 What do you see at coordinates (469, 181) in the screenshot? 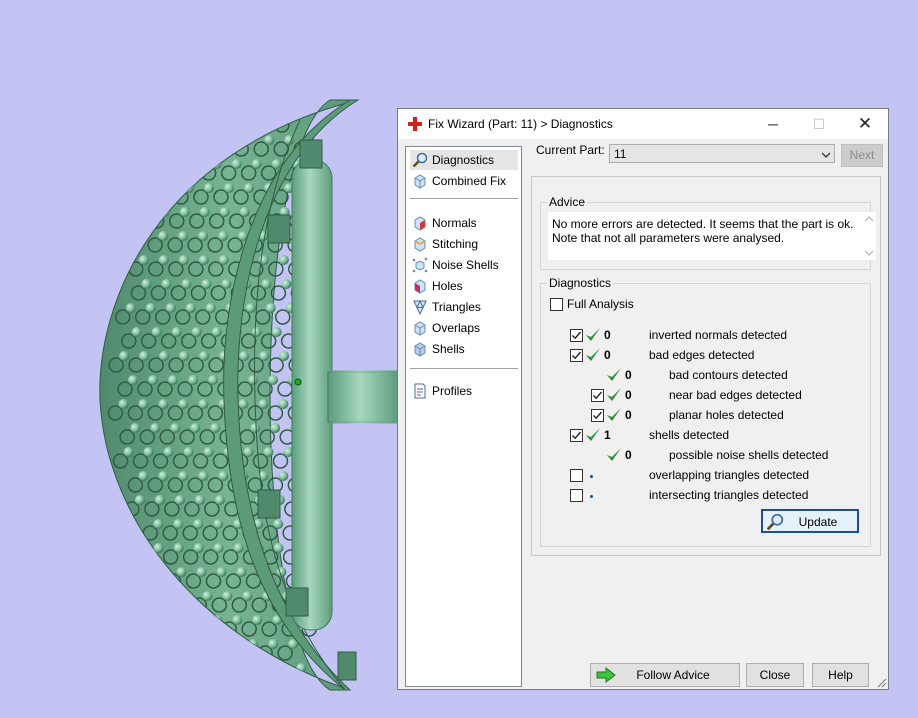
I see `nav-item-label: Combined Fix` at bounding box center [469, 181].